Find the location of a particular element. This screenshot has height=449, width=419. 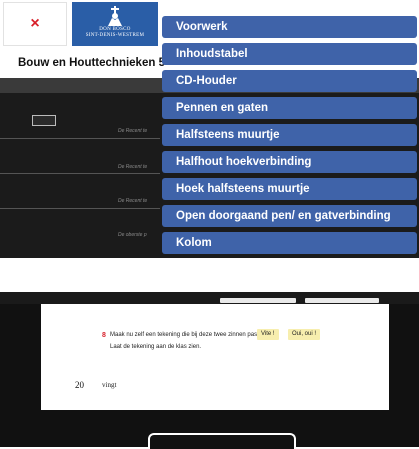

viewer-toolbar is located at coordinates (209, 298).